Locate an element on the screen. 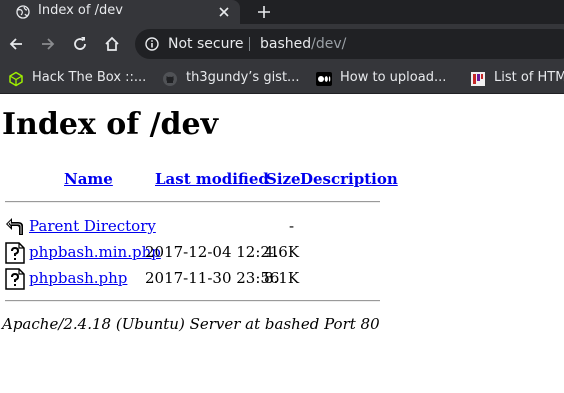 This screenshot has width=564, height=393. parent-directory-link: Parent Directory is located at coordinates (92, 226).